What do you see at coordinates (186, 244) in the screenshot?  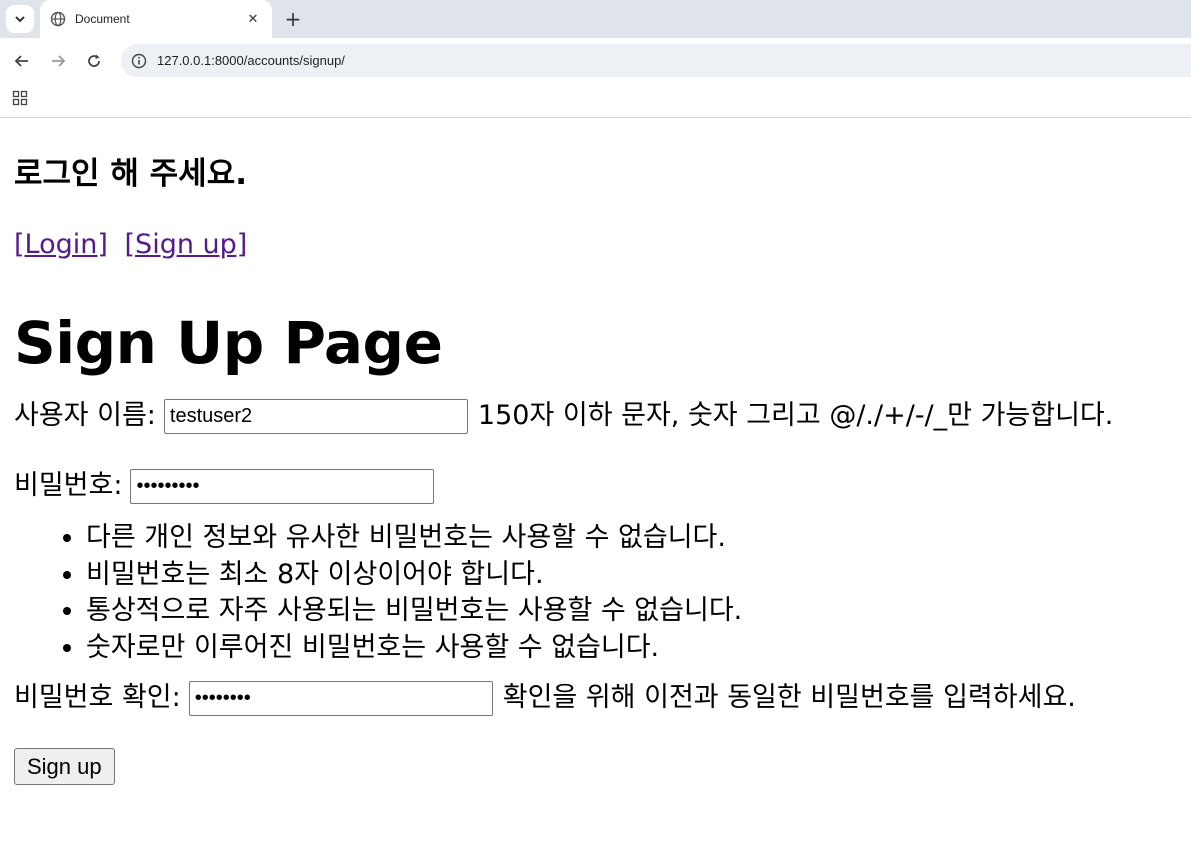 I see `signup-link: [Sign up]` at bounding box center [186, 244].